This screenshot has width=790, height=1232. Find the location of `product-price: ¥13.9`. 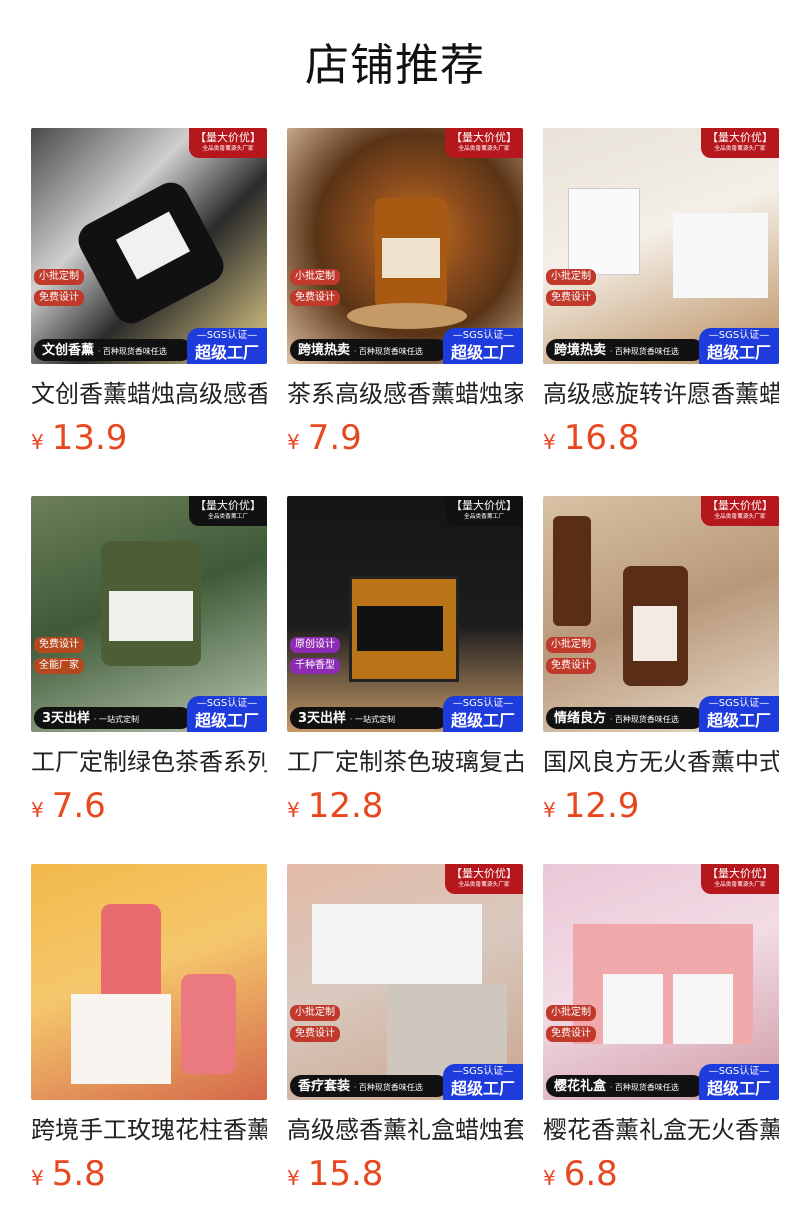

product-price: ¥13.9 is located at coordinates (149, 441).